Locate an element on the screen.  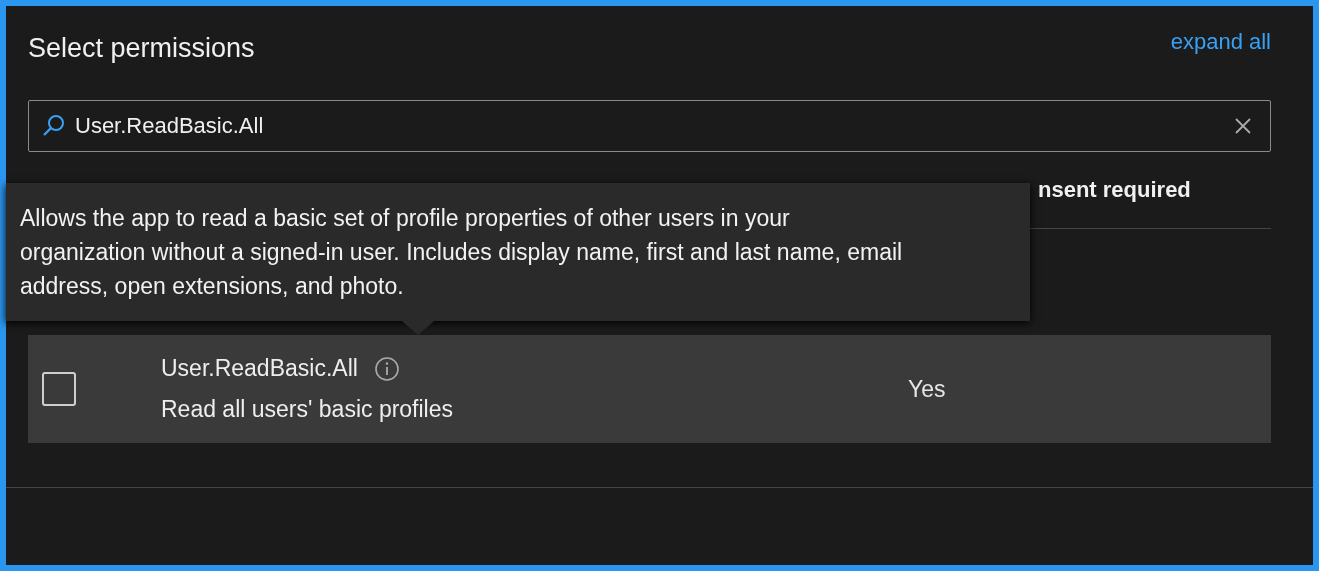
permission-description: Read all users' basic profiles is located at coordinates (308, 409).